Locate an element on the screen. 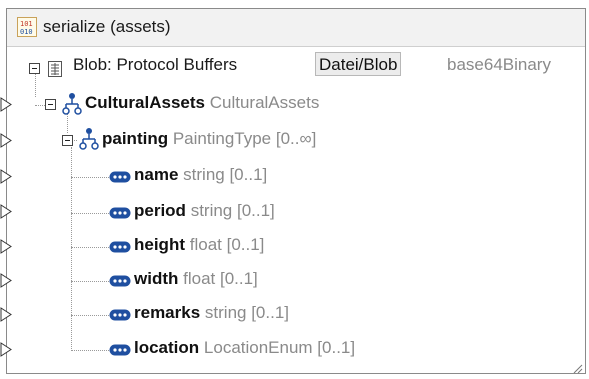  resize-grip-icon is located at coordinates (578, 367).